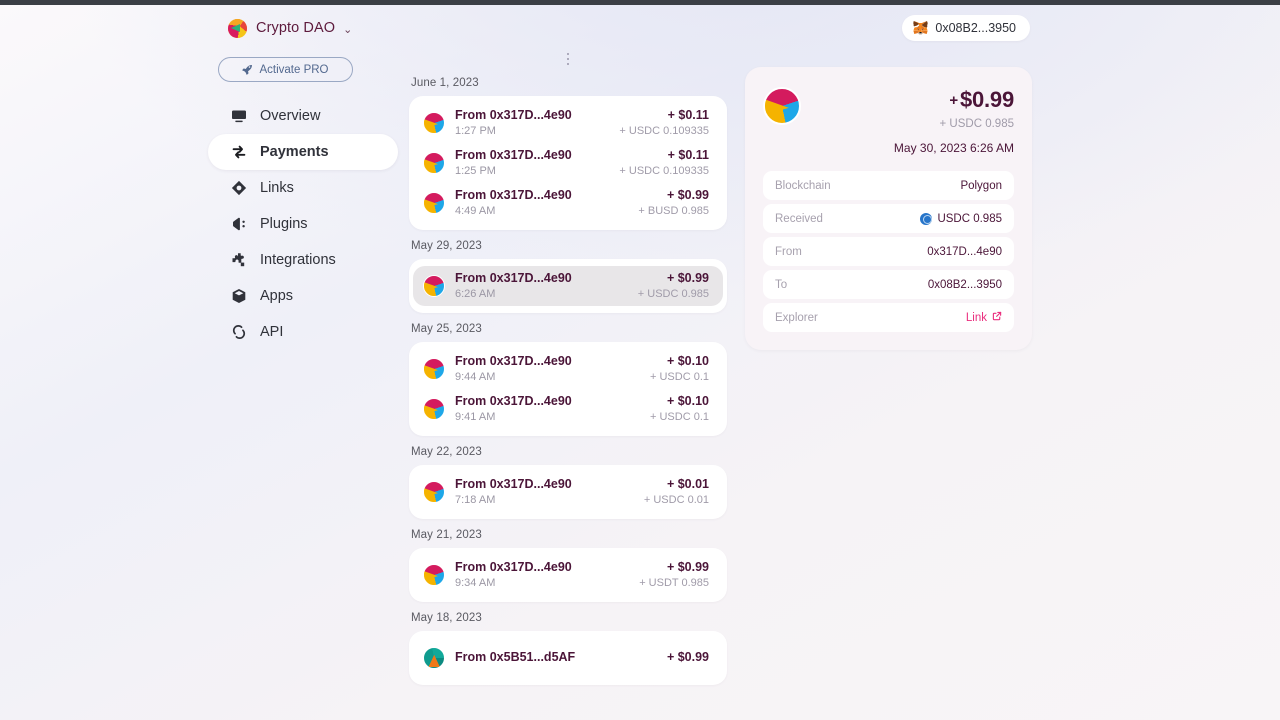 This screenshot has height=720, width=1280. Describe the element at coordinates (277, 296) in the screenshot. I see `sidebar-item-label: Apps` at that location.